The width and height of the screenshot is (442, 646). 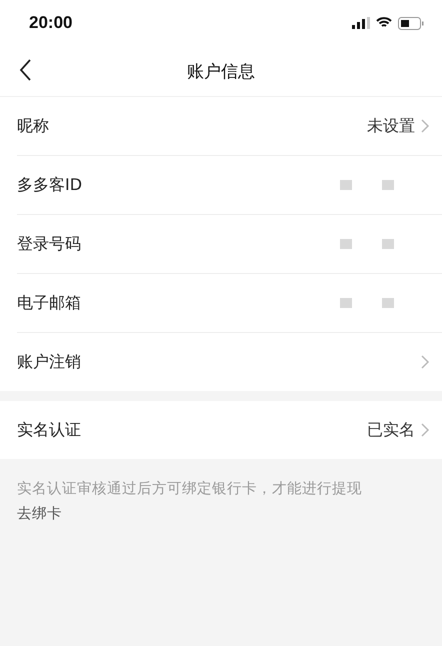 What do you see at coordinates (219, 362) in the screenshot?
I see `row-label: 账户注销` at bounding box center [219, 362].